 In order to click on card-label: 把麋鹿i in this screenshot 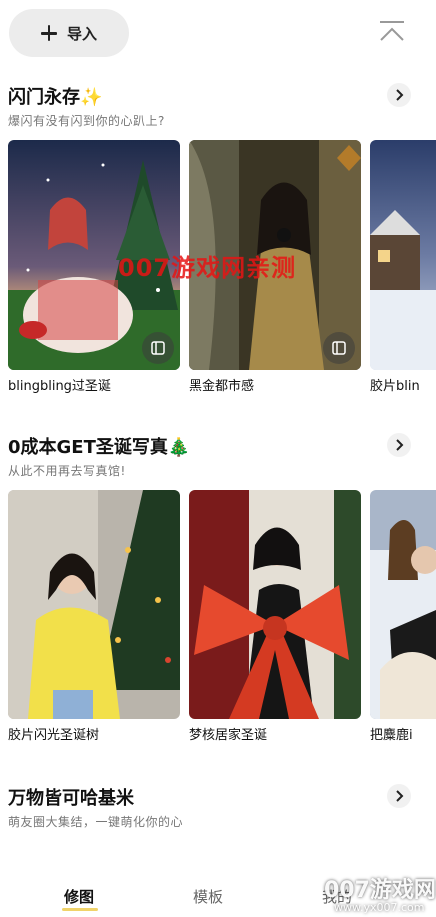, I will do `click(391, 735)`.